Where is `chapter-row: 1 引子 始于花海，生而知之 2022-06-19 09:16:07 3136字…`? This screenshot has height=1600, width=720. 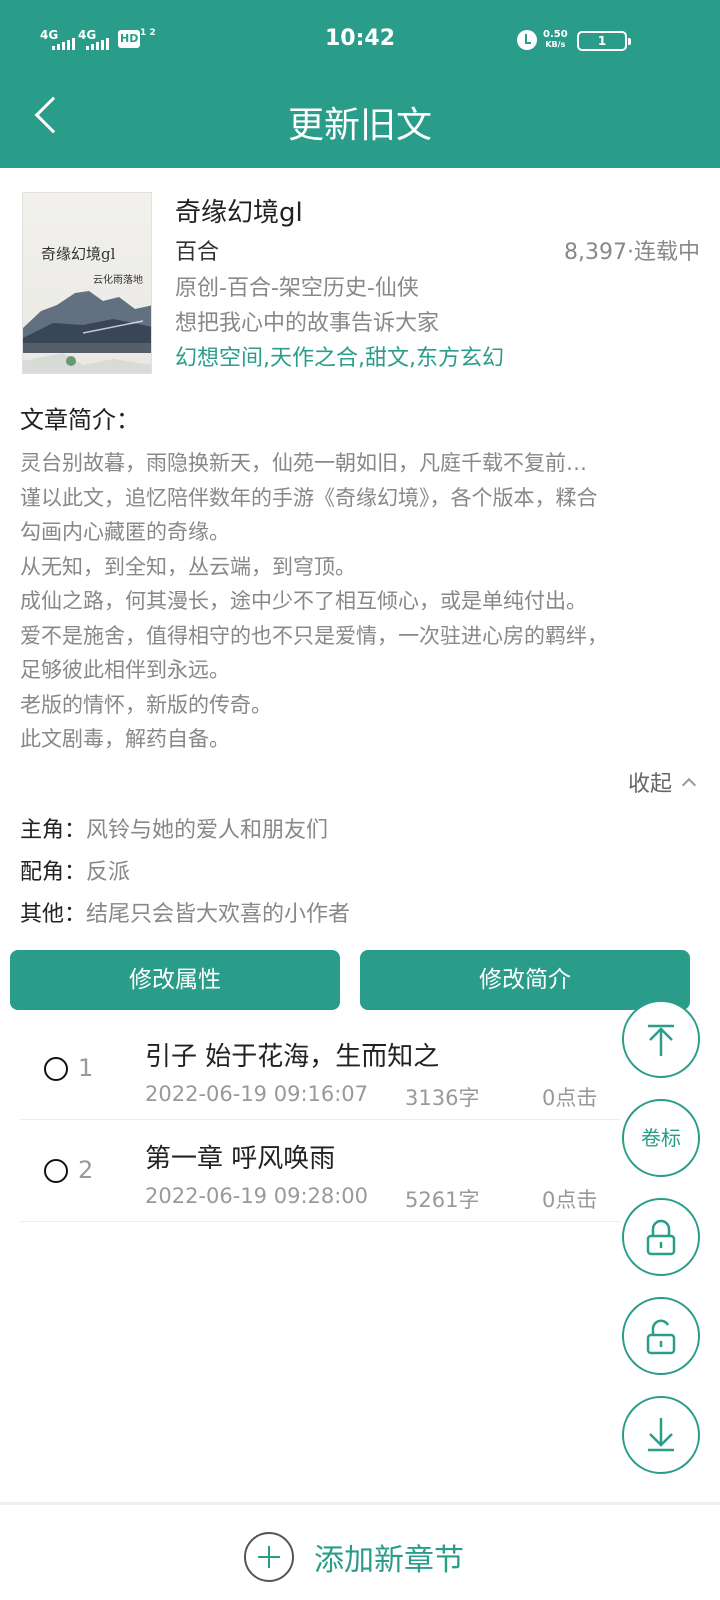
chapter-row: 1 引子 始于花海，生而知之 2022-06-19 09:16:07 3136字… is located at coordinates (320, 1070).